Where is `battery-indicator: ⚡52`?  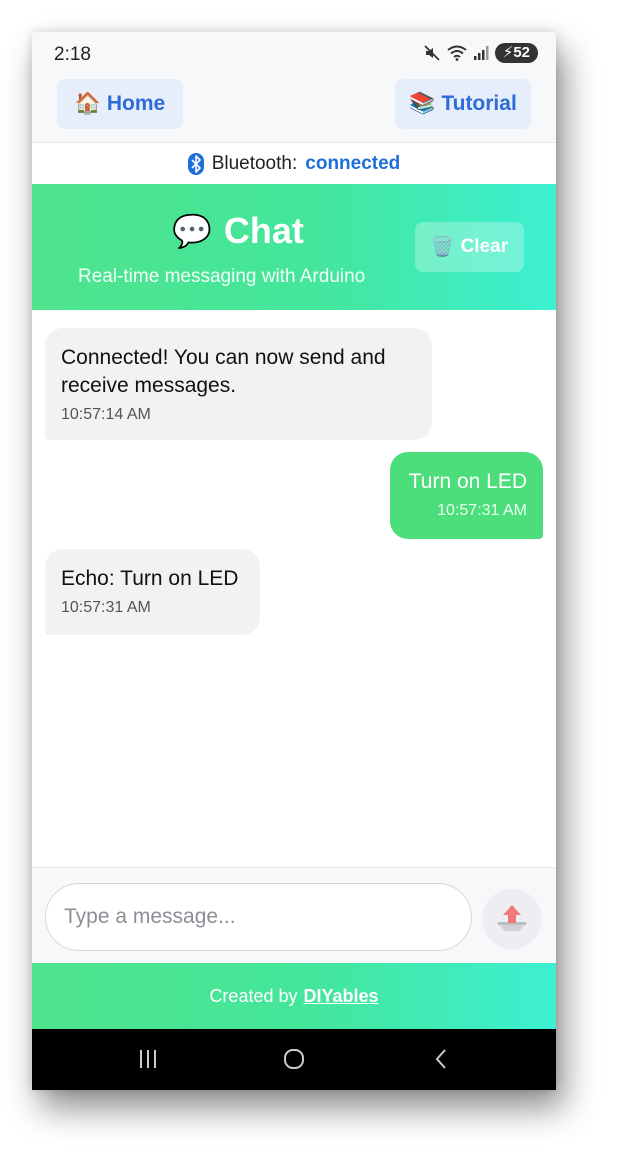 battery-indicator: ⚡52 is located at coordinates (516, 53).